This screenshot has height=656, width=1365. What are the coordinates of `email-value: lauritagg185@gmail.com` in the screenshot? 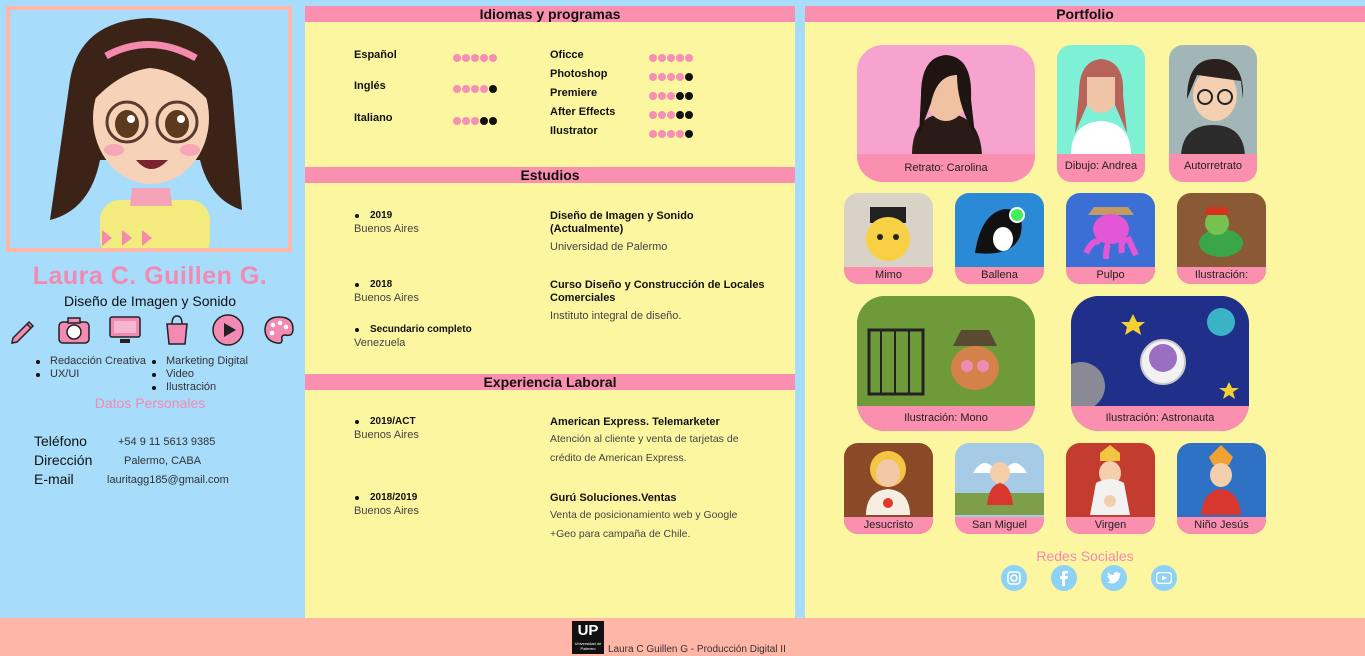 It's located at (168, 480).